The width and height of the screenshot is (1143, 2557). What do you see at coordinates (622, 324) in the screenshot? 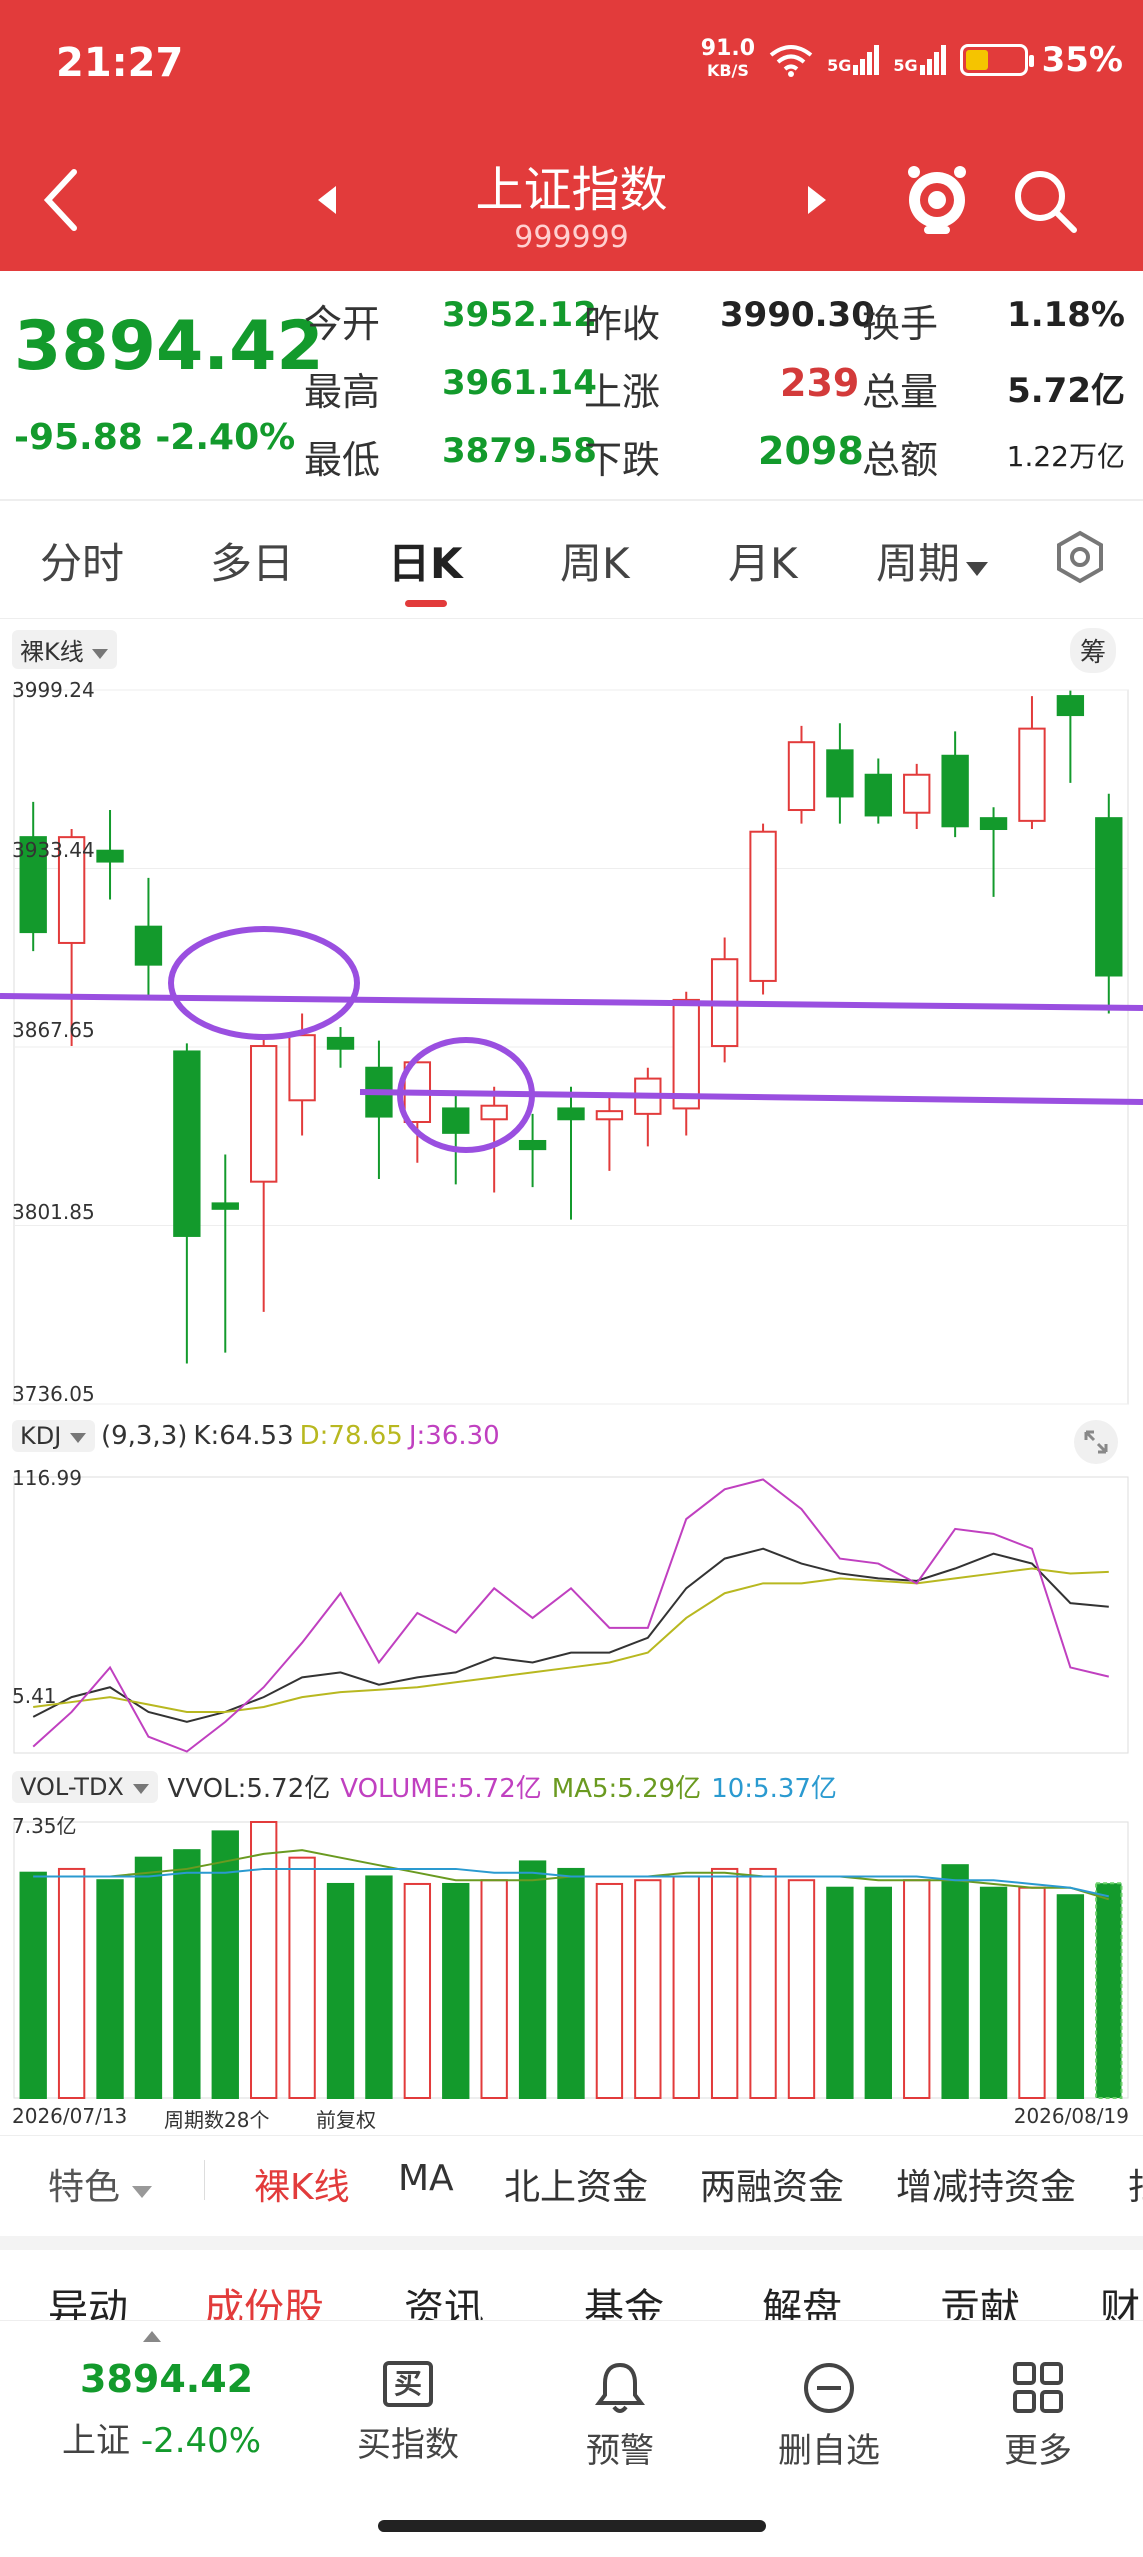
I see `prev-close-label: 昨收` at bounding box center [622, 324].